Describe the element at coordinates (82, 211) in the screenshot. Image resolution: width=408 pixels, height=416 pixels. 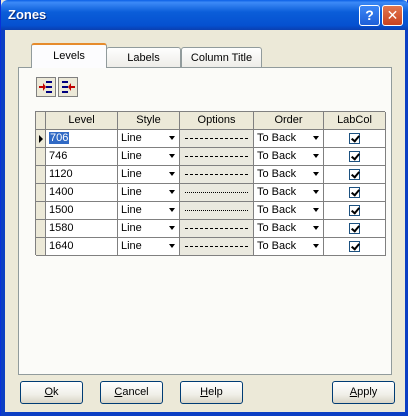
I see `level-cell: 1500` at that location.